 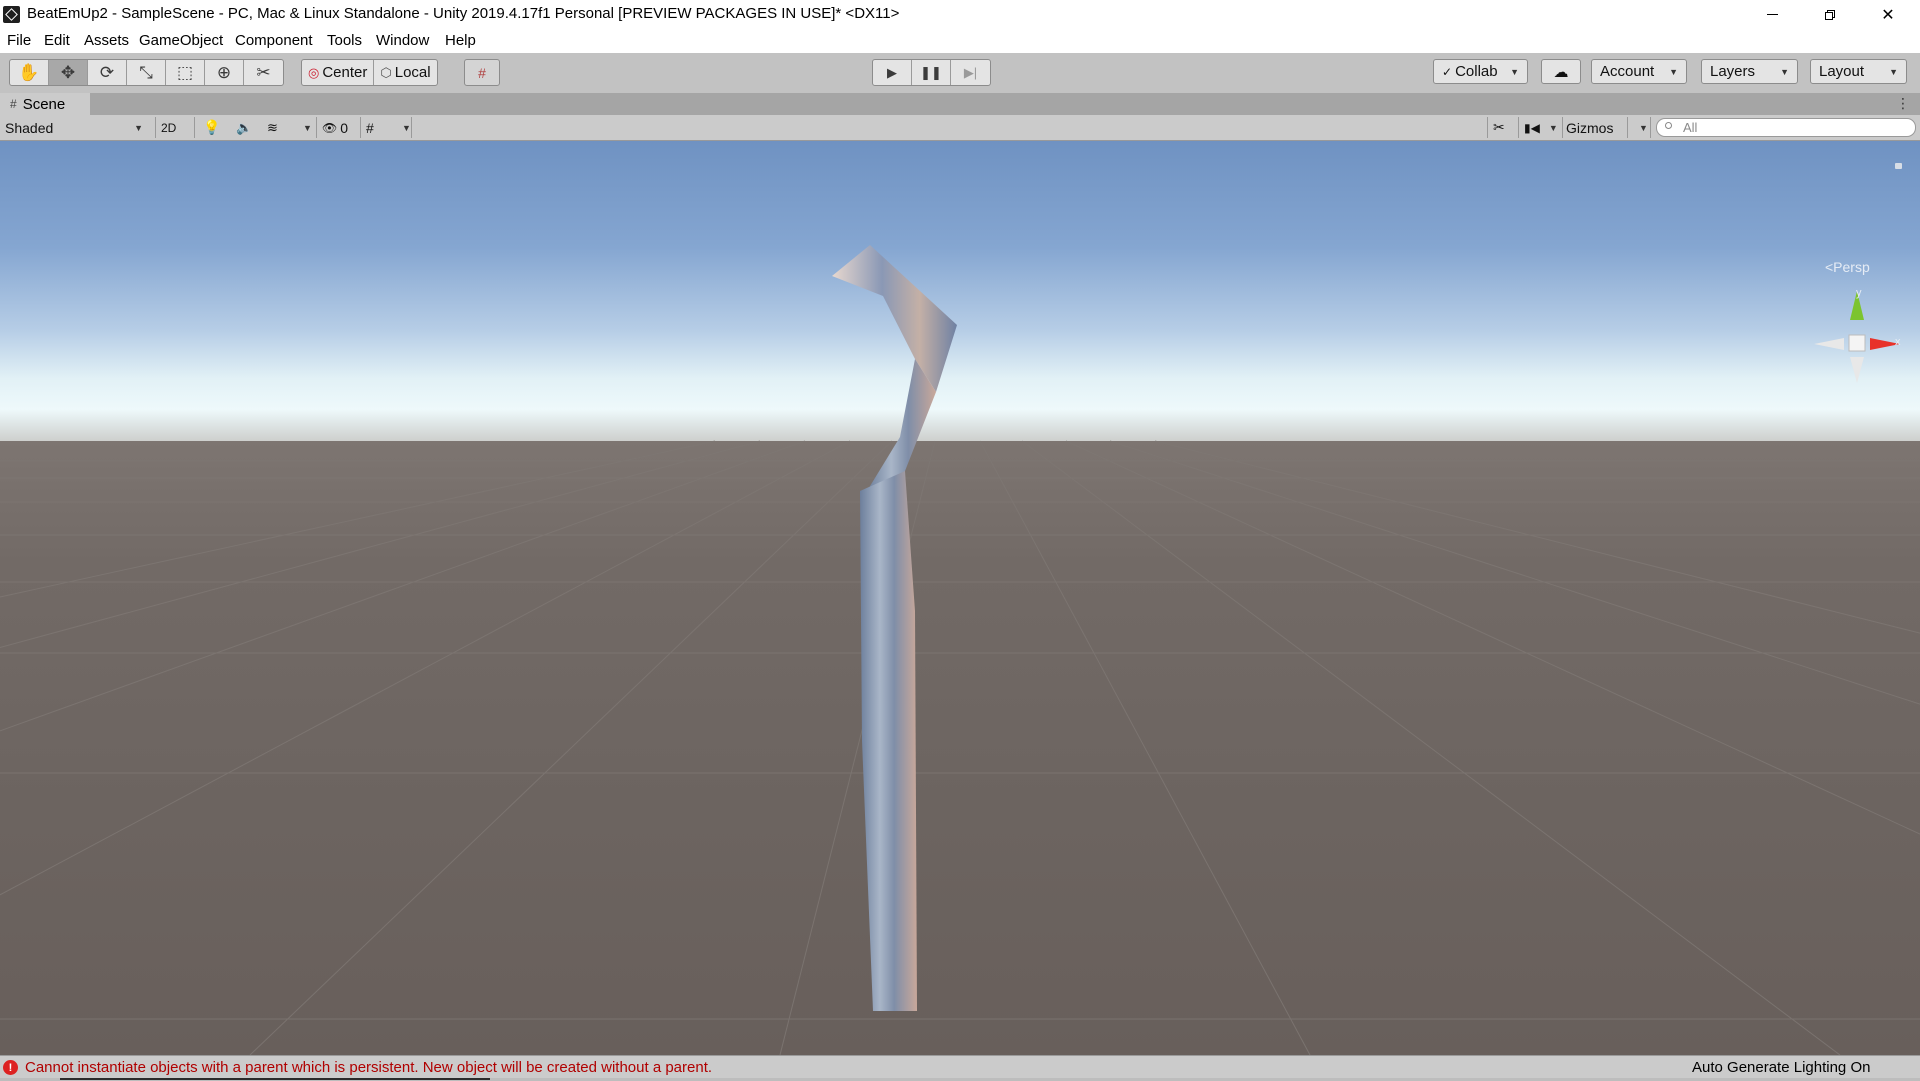 What do you see at coordinates (345, 72) in the screenshot?
I see `pivot-center-label: Center` at bounding box center [345, 72].